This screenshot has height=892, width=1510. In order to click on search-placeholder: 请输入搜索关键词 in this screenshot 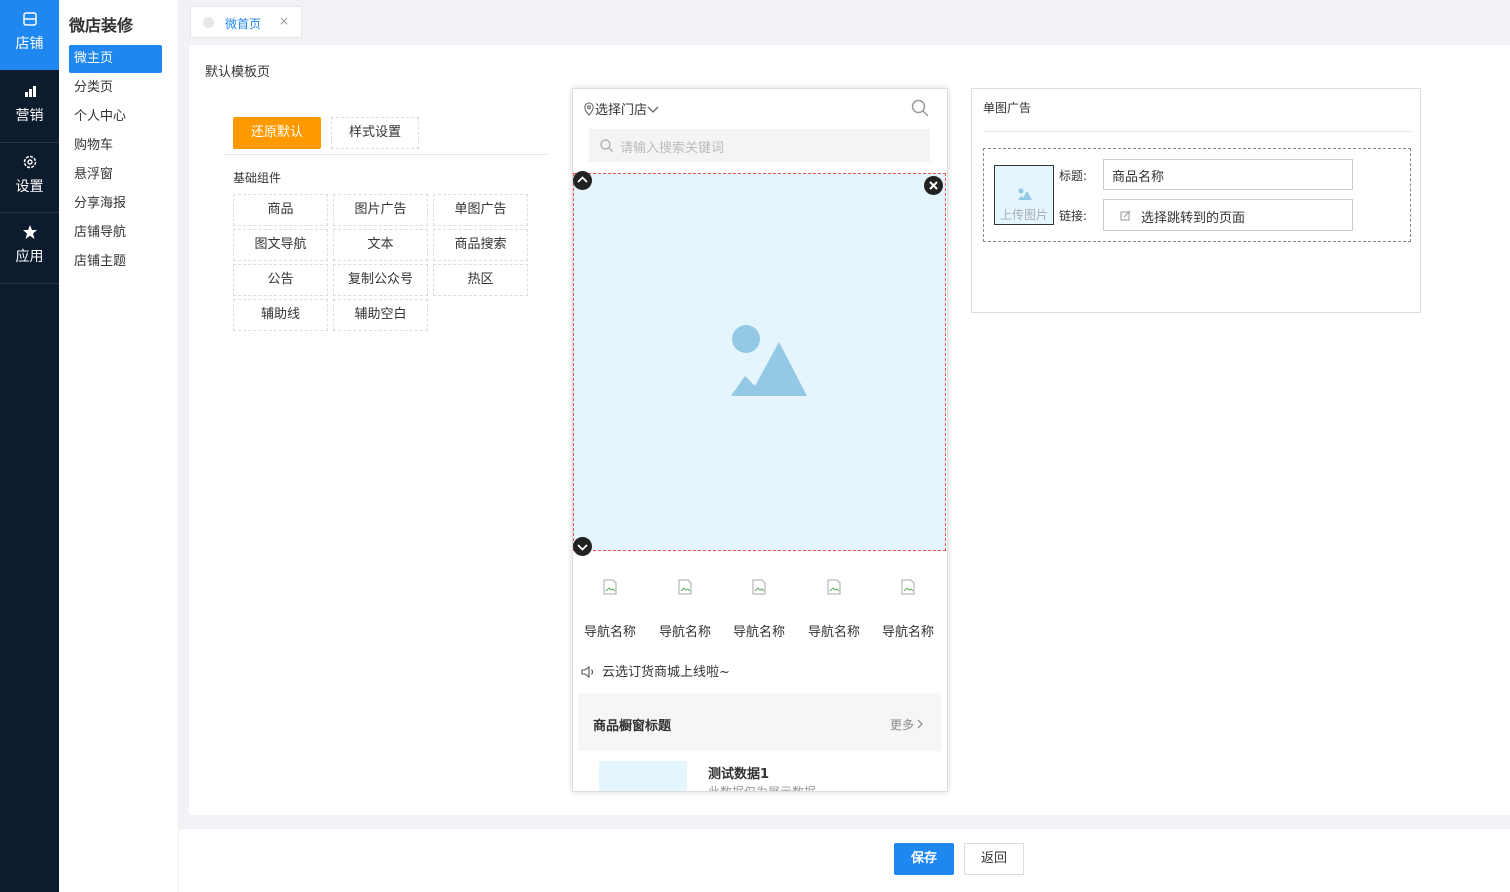, I will do `click(672, 148)`.